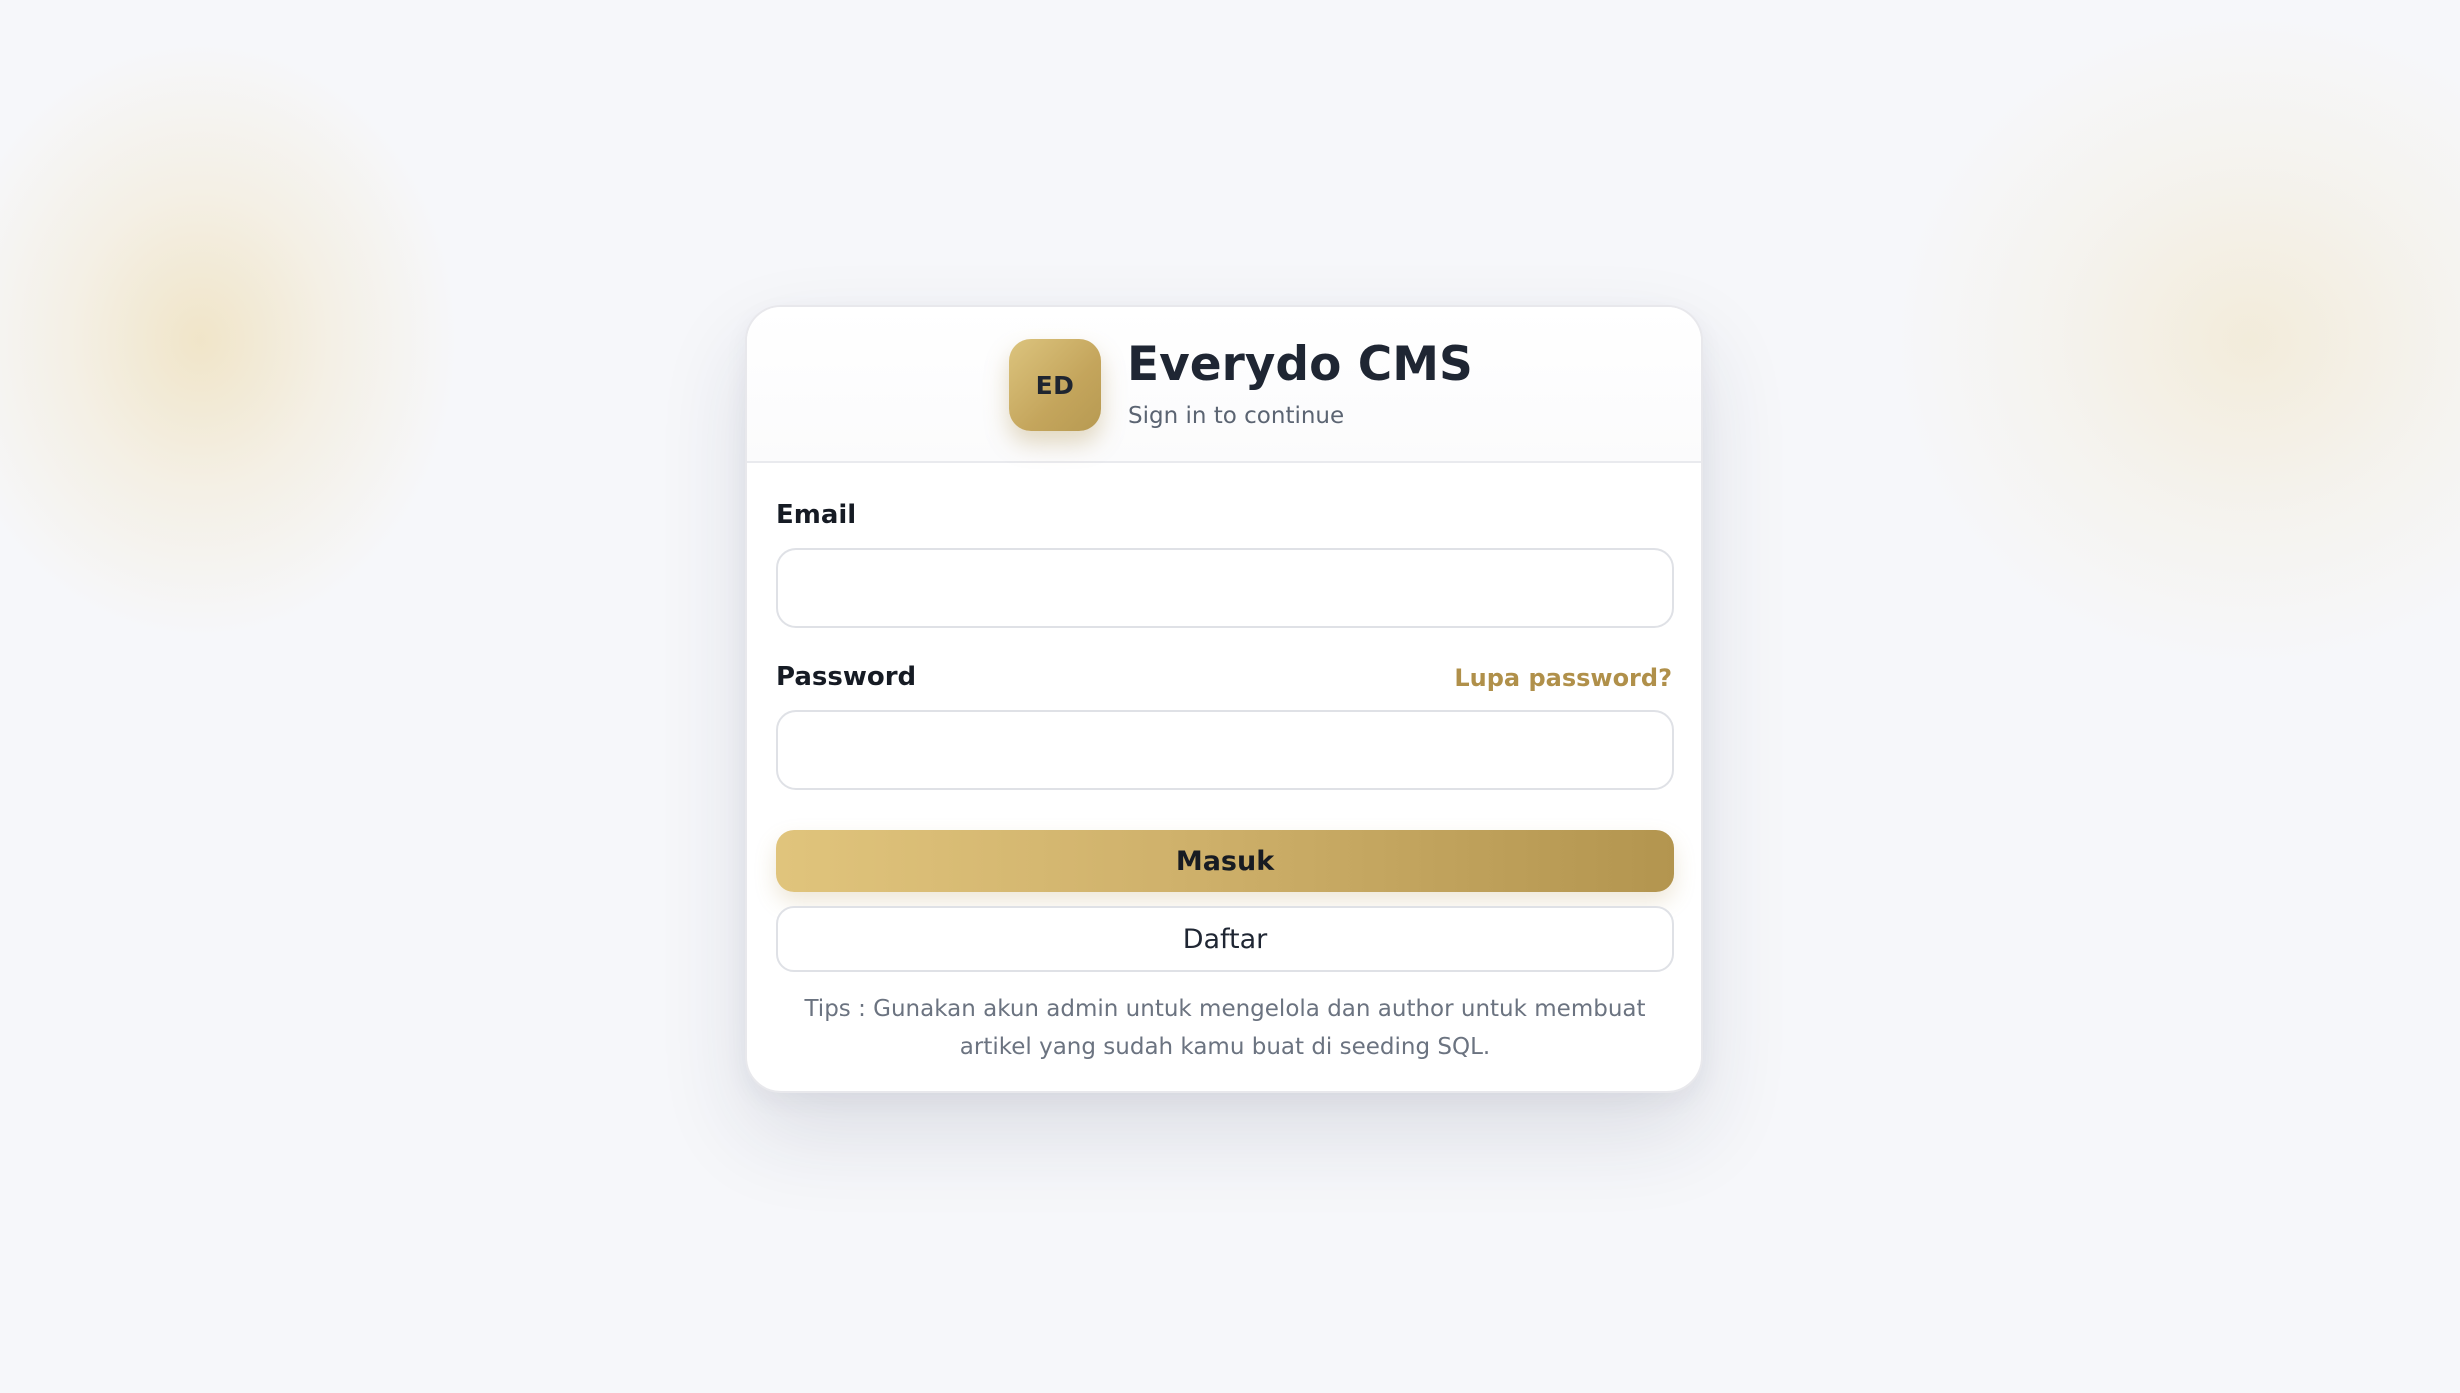  What do you see at coordinates (1225, 861) in the screenshot?
I see `login-button: Masuk` at bounding box center [1225, 861].